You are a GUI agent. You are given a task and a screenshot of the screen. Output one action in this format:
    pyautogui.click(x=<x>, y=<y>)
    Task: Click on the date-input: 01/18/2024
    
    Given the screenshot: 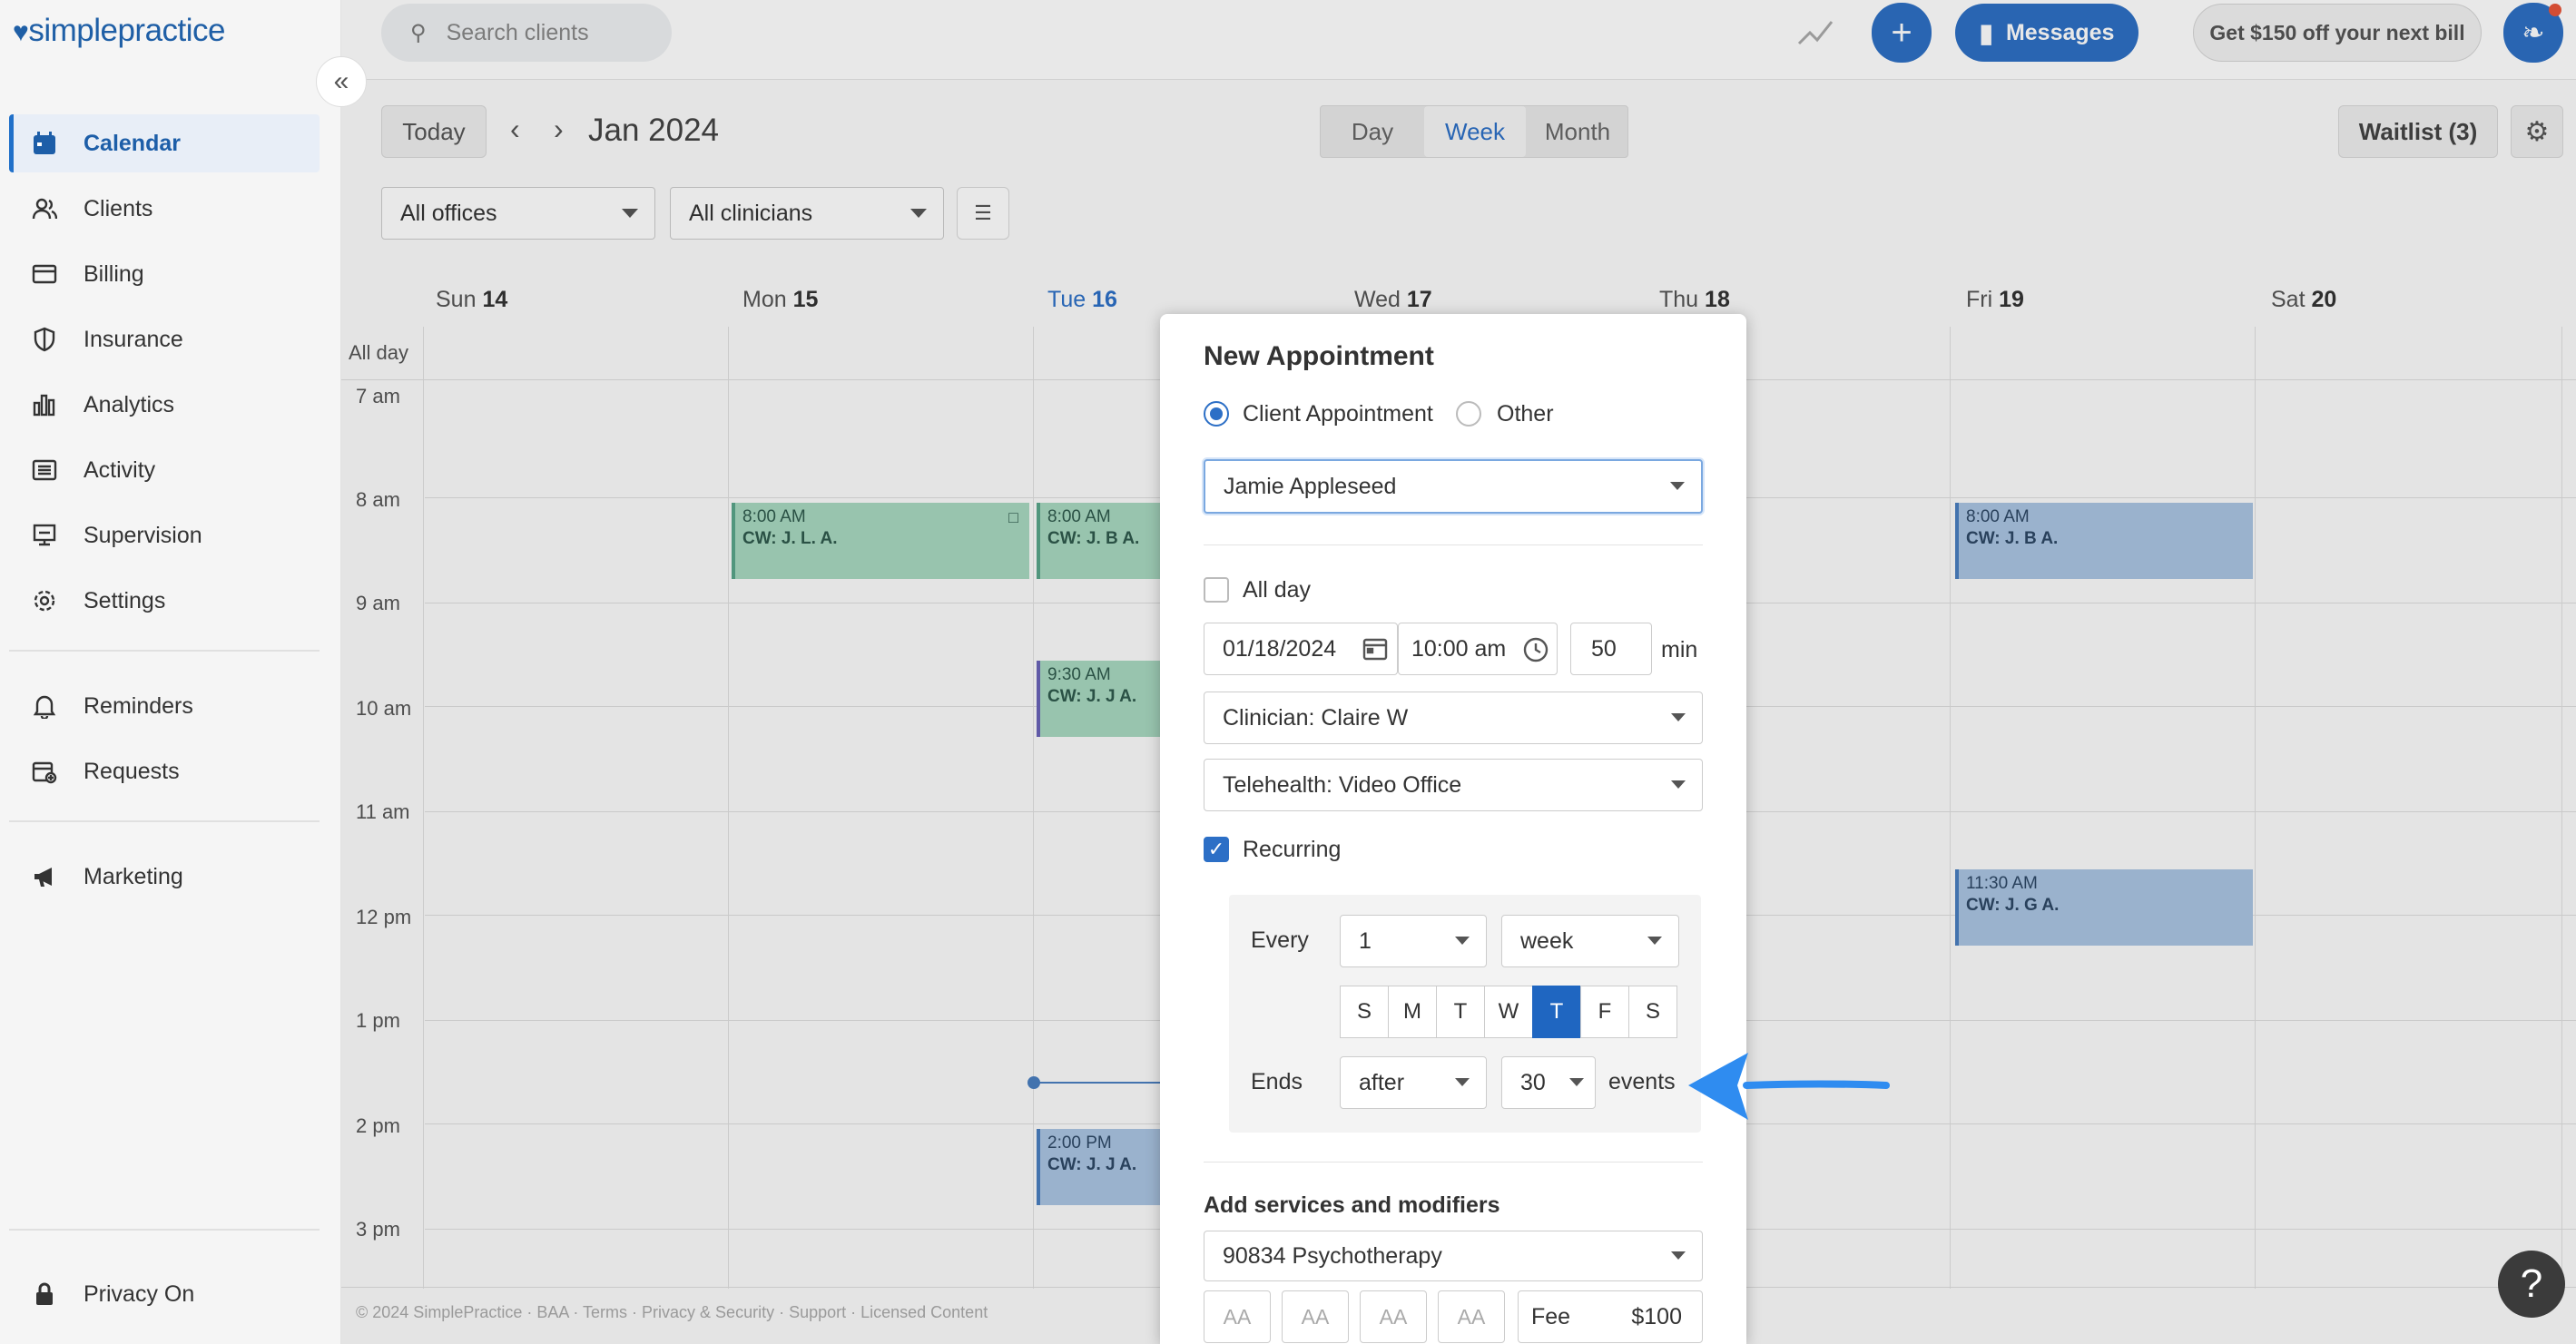 What is the action you would take?
    pyautogui.click(x=1301, y=649)
    